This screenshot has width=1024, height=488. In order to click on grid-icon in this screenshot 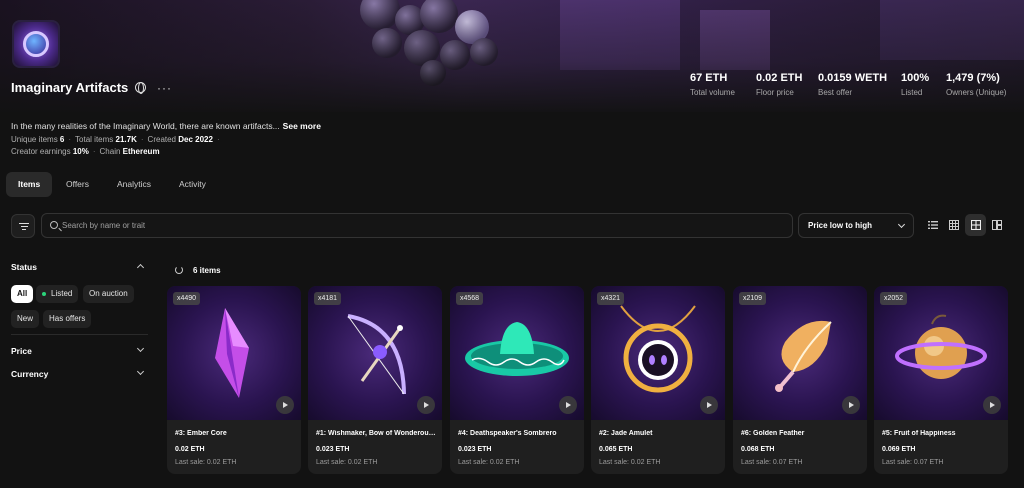, I will do `click(976, 225)`.